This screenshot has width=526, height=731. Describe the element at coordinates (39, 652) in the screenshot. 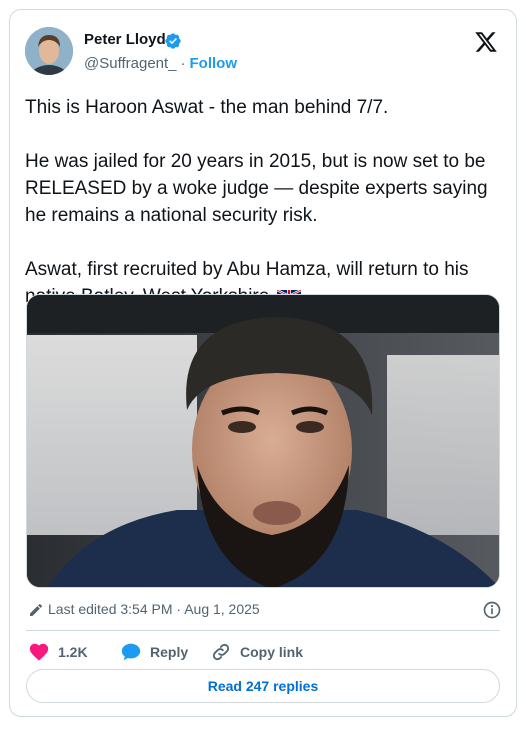

I see `heart-icon` at that location.